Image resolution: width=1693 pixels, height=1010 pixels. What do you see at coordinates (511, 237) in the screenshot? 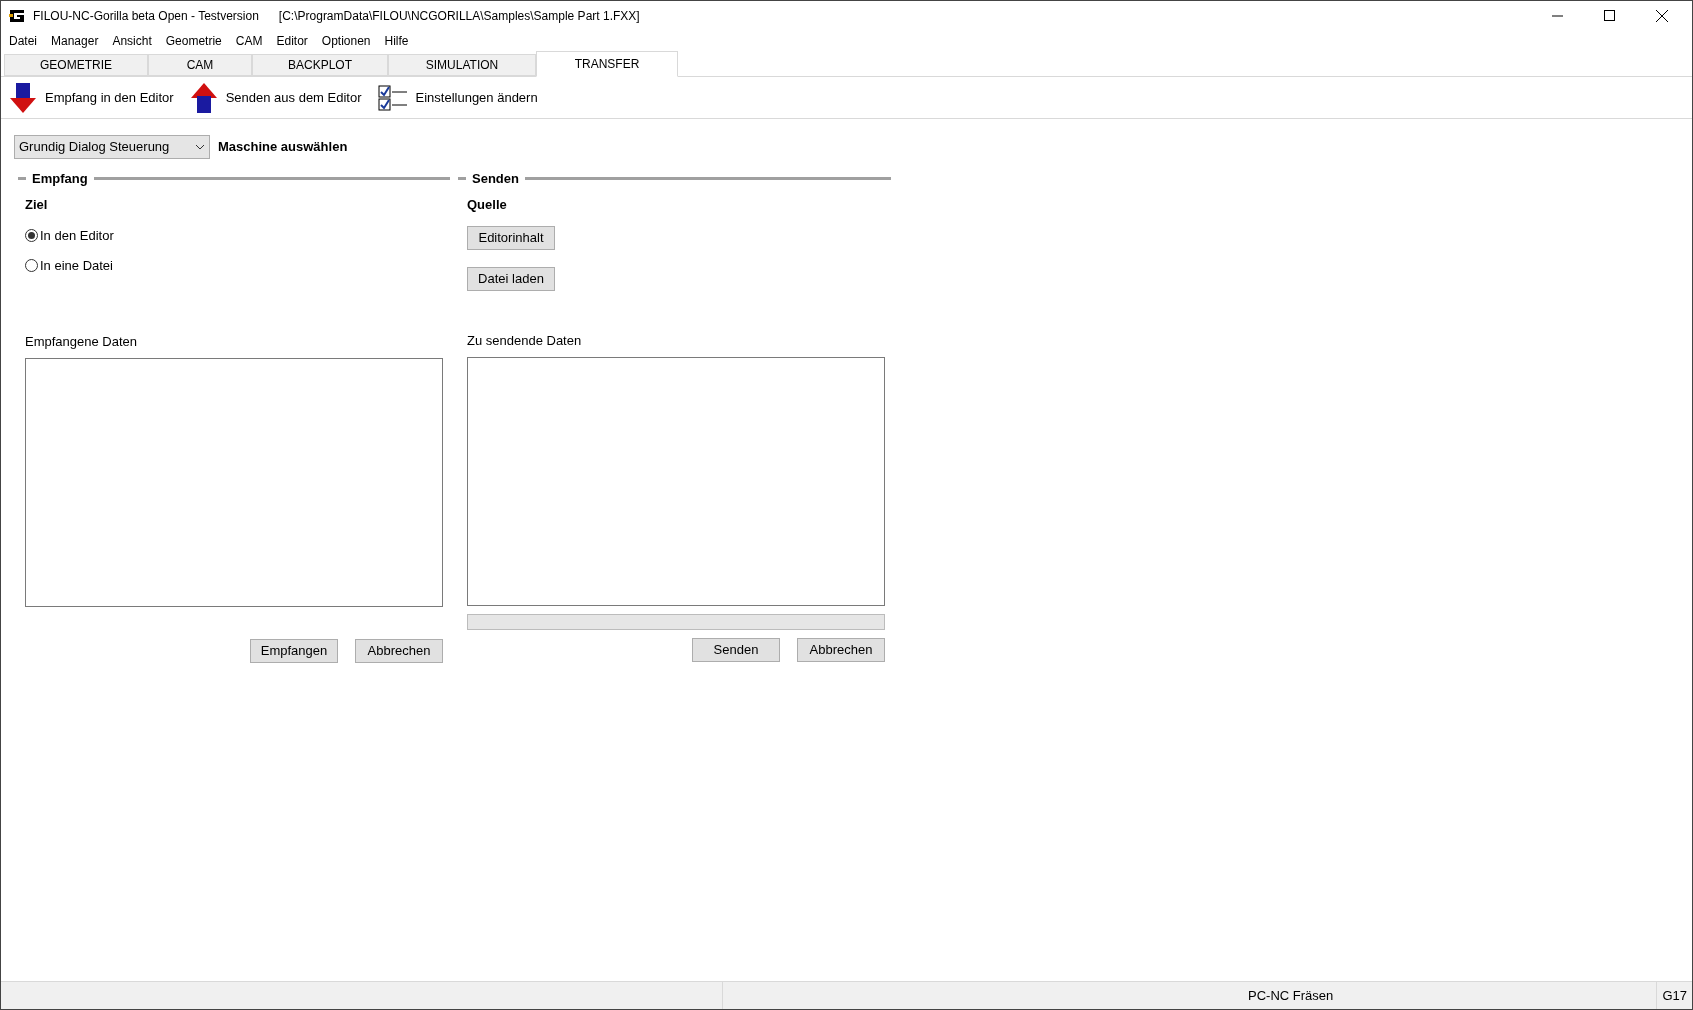
I see `source-button: Editorinhalt` at bounding box center [511, 237].